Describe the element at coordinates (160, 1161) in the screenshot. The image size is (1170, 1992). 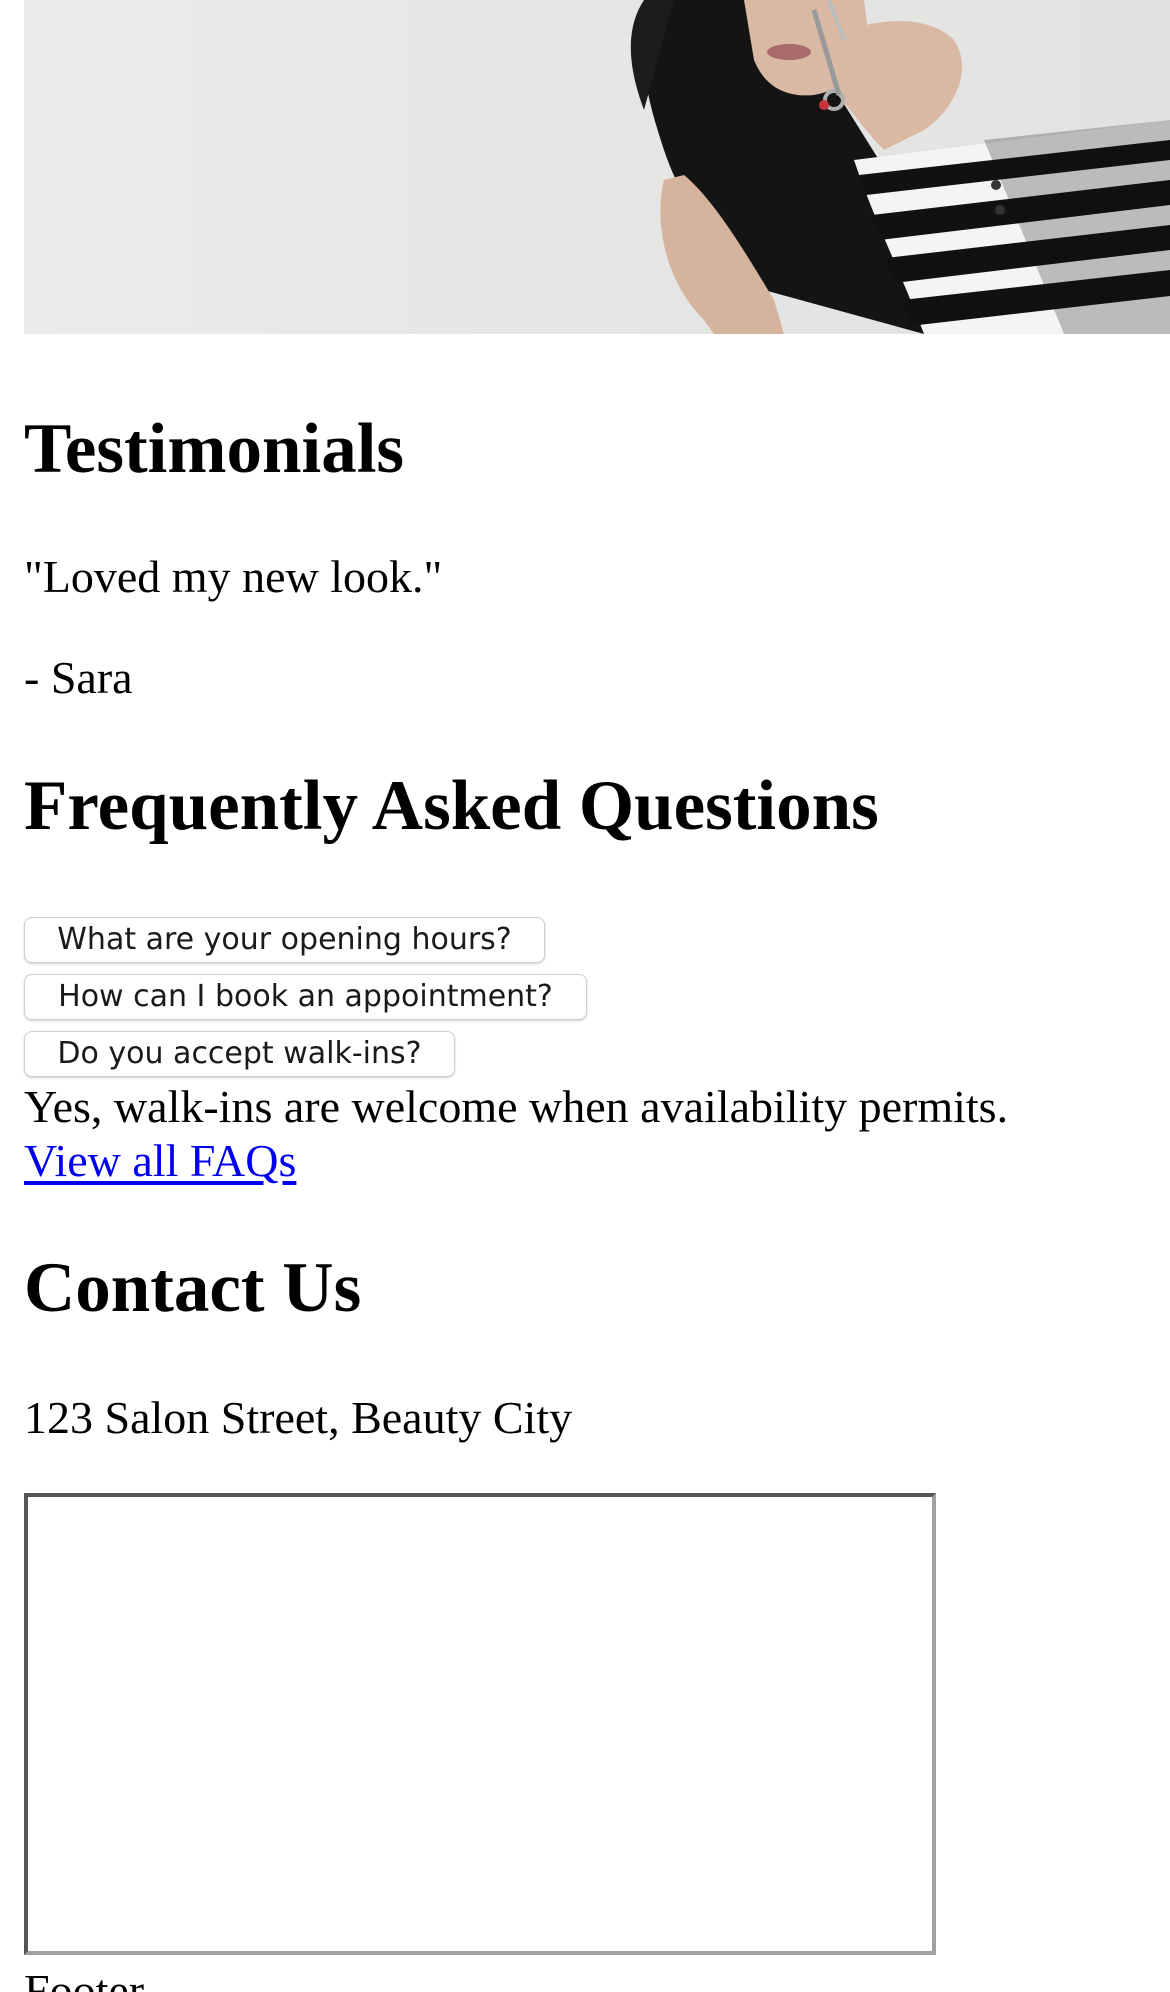
I see `view-all-faqs-link: View all FAQs` at that location.